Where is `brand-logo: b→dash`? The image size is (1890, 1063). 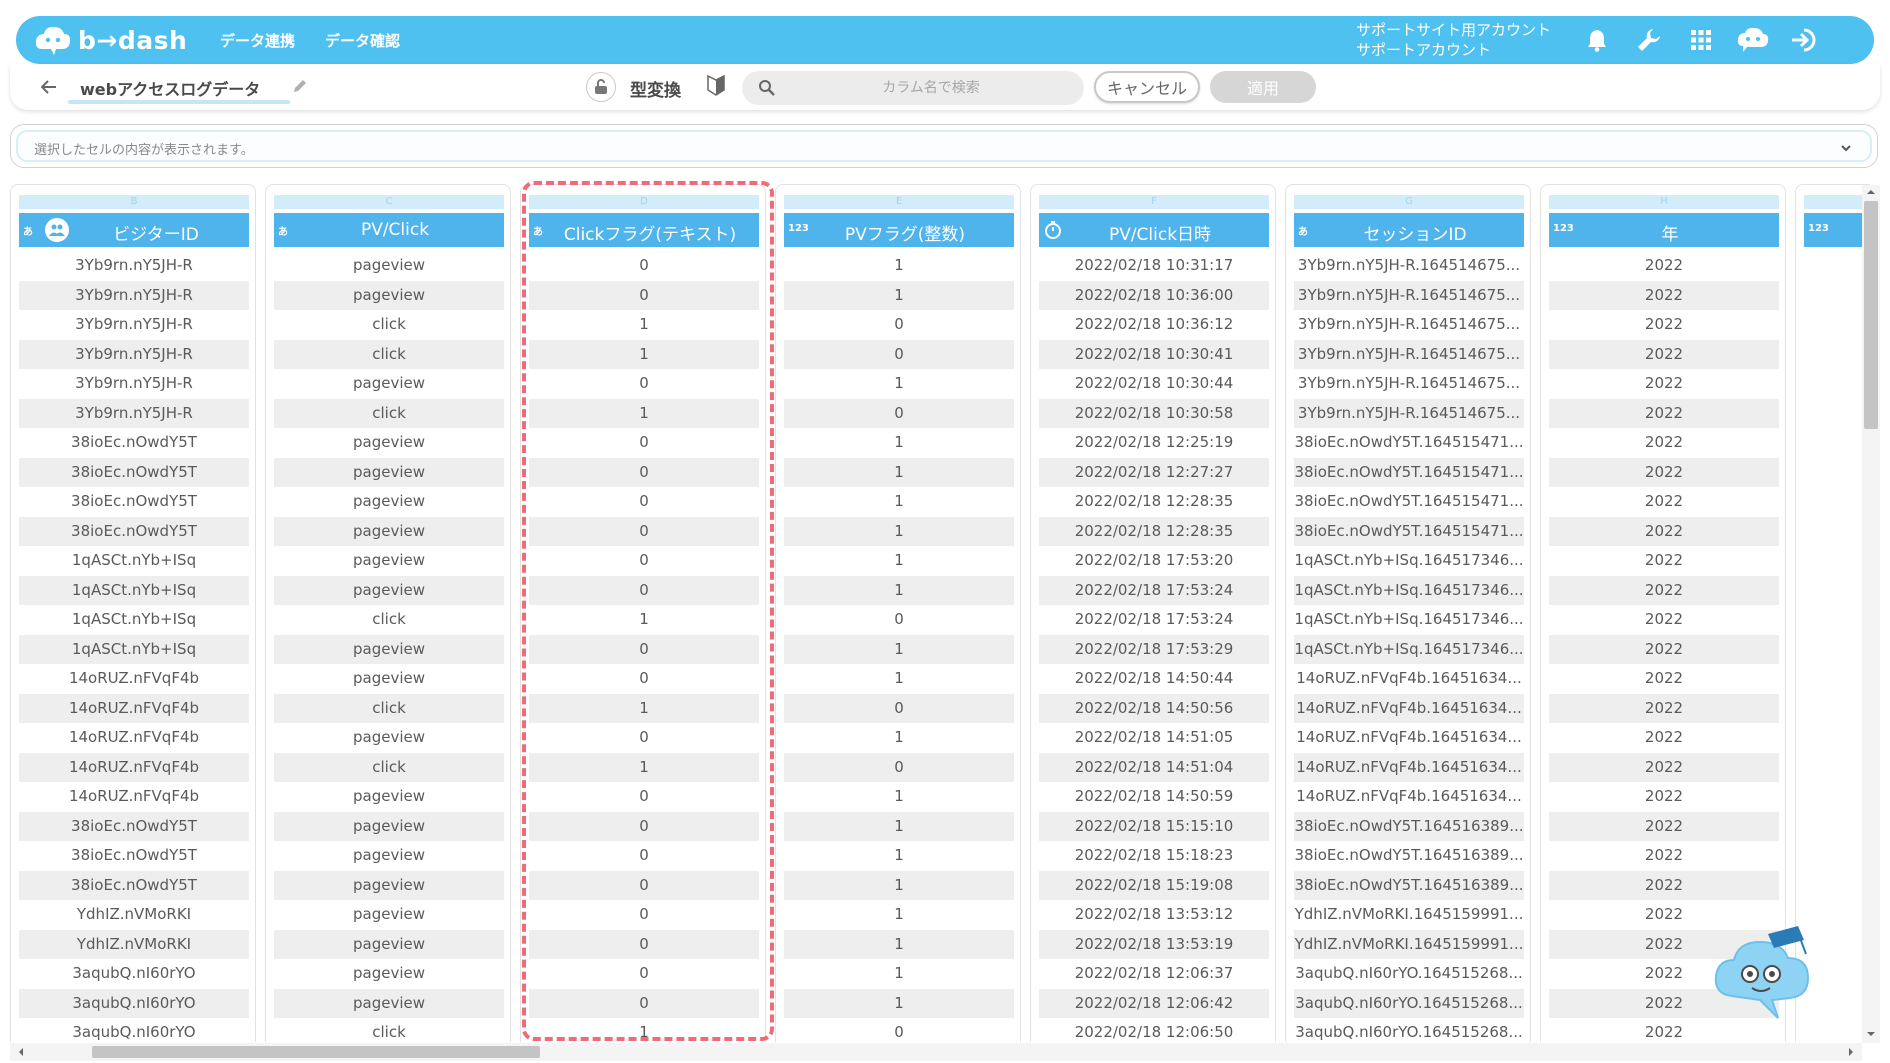
brand-logo: b→dash is located at coordinates (110, 40).